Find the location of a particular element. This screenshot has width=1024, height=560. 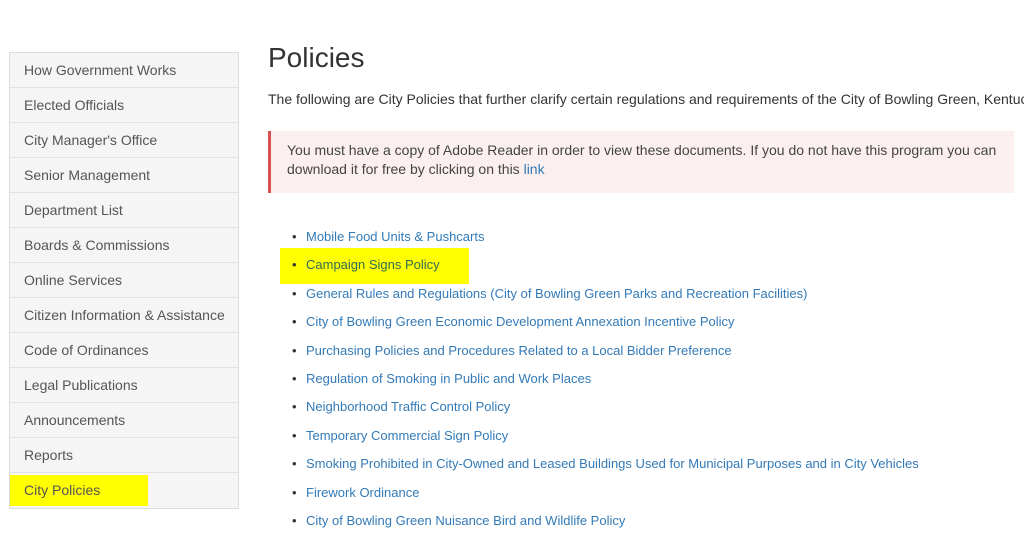

sidebar-item-label: Online Services is located at coordinates (73, 280).